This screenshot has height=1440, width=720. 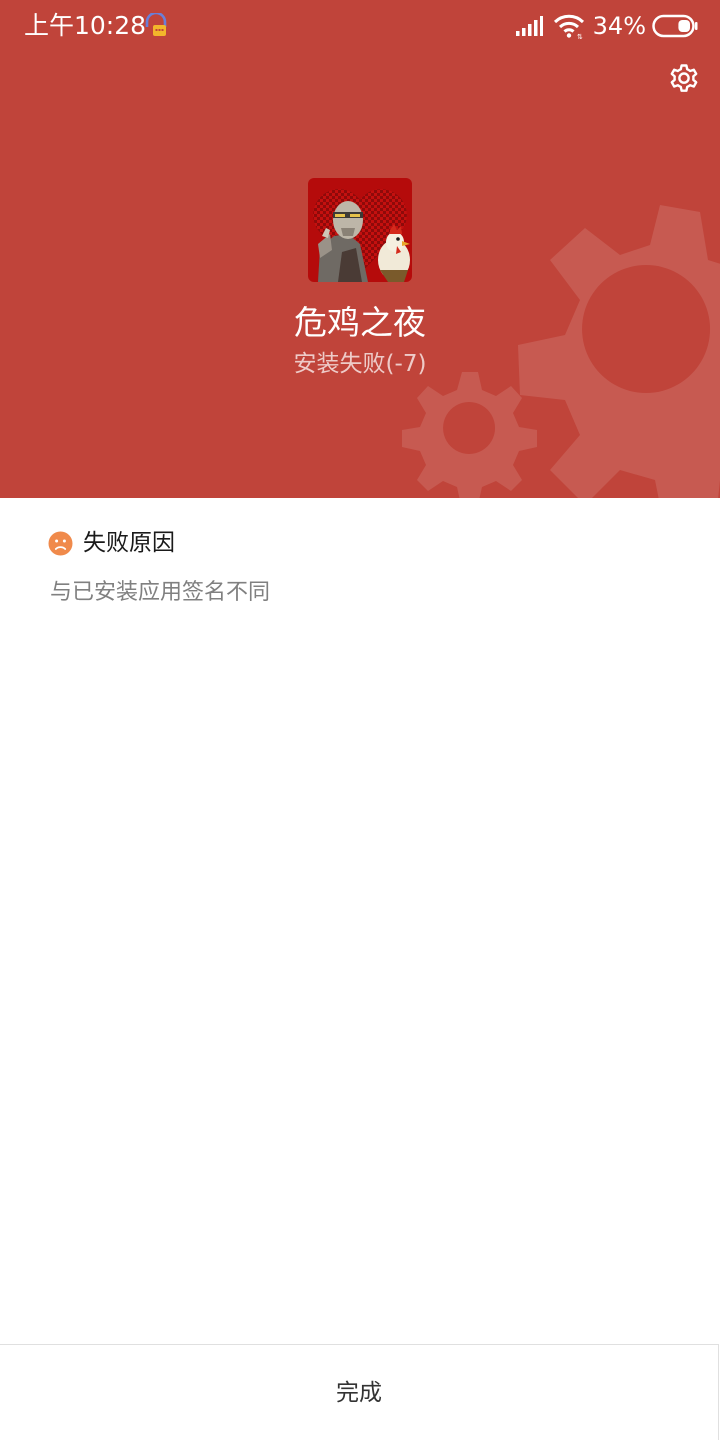 I want to click on failure-reason-header: 失败原因, so click(x=111, y=543).